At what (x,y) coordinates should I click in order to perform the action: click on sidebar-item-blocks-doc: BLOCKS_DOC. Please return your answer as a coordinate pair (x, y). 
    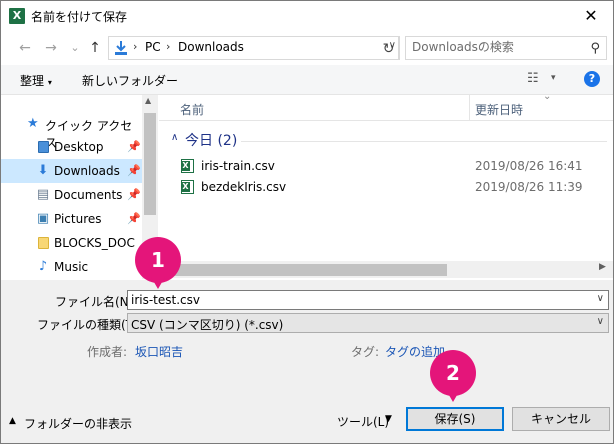
    Looking at the image, I should click on (71, 243).